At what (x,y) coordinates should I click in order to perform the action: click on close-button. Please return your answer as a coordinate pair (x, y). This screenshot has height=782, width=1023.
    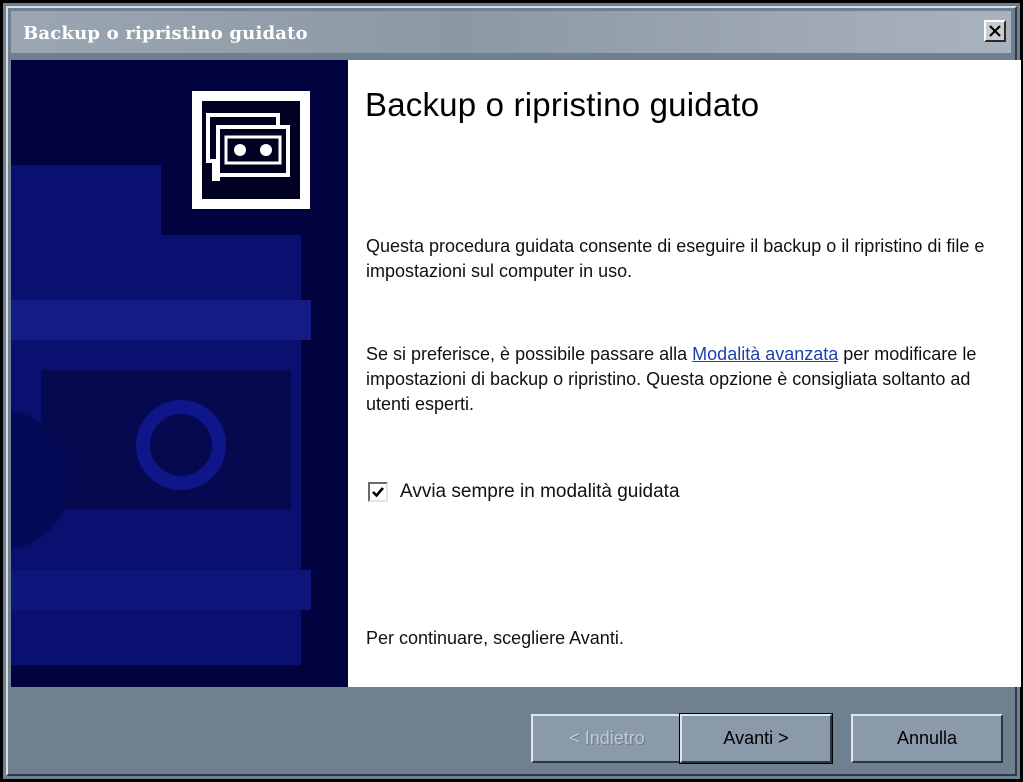
    Looking at the image, I should click on (995, 31).